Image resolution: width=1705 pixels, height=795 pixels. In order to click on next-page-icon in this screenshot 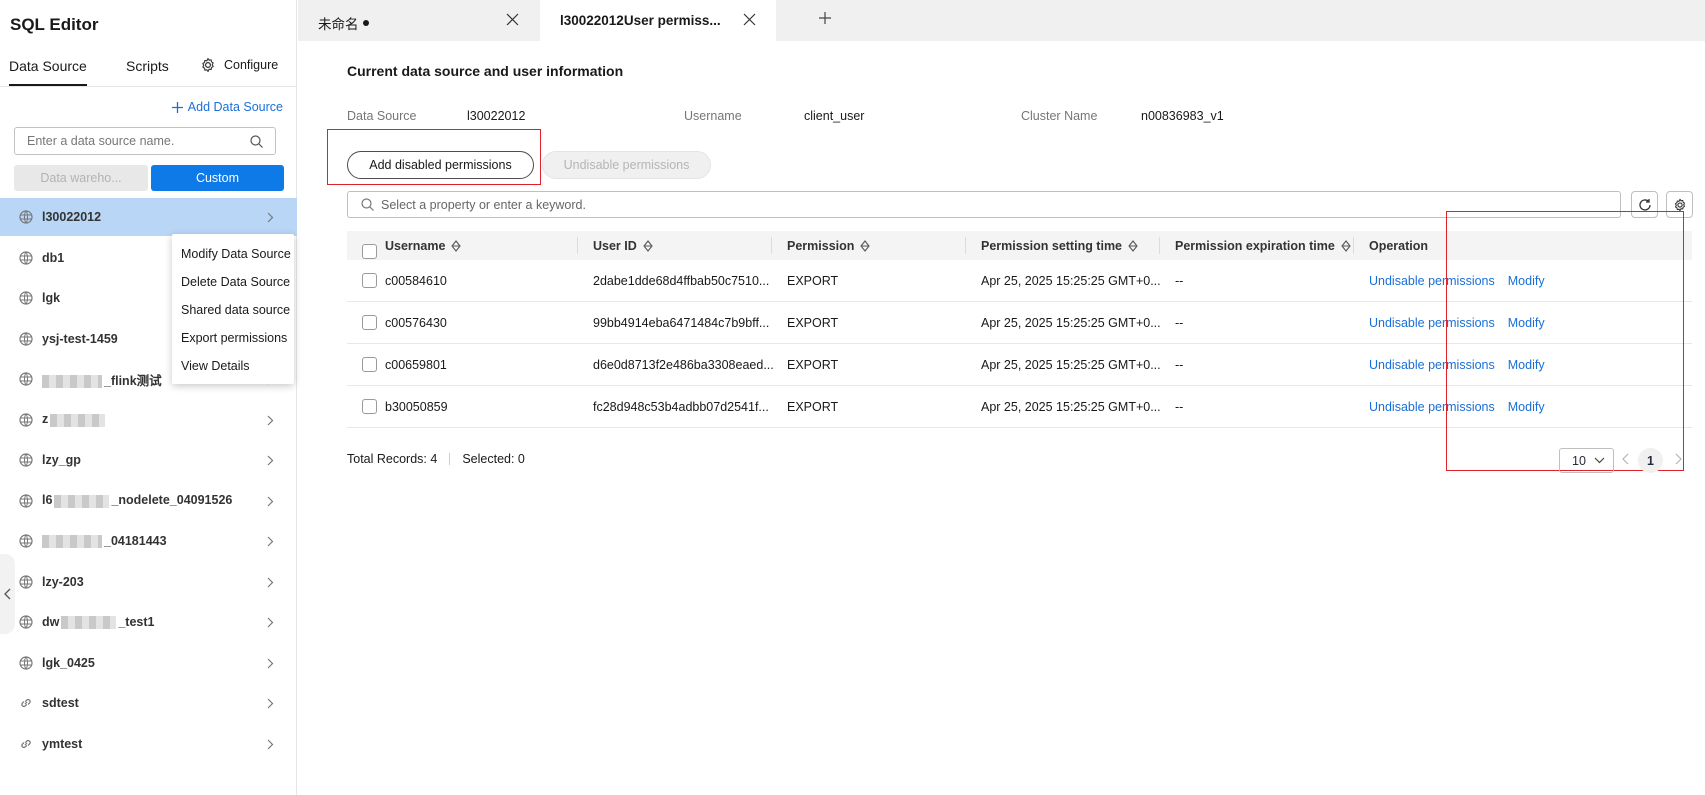, I will do `click(1678, 459)`.